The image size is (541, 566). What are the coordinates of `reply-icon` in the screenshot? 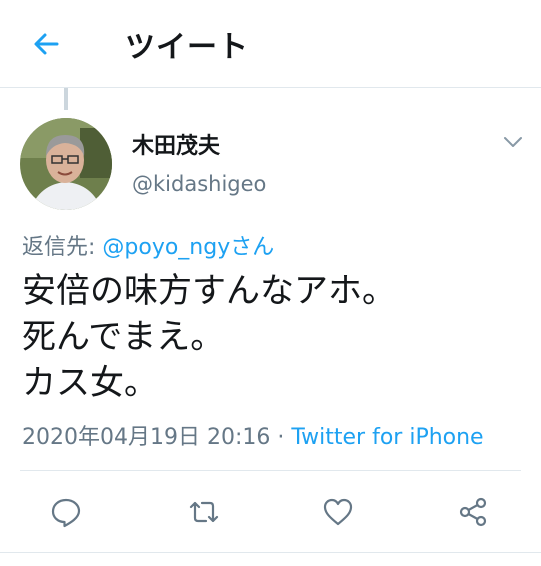 It's located at (66, 513).